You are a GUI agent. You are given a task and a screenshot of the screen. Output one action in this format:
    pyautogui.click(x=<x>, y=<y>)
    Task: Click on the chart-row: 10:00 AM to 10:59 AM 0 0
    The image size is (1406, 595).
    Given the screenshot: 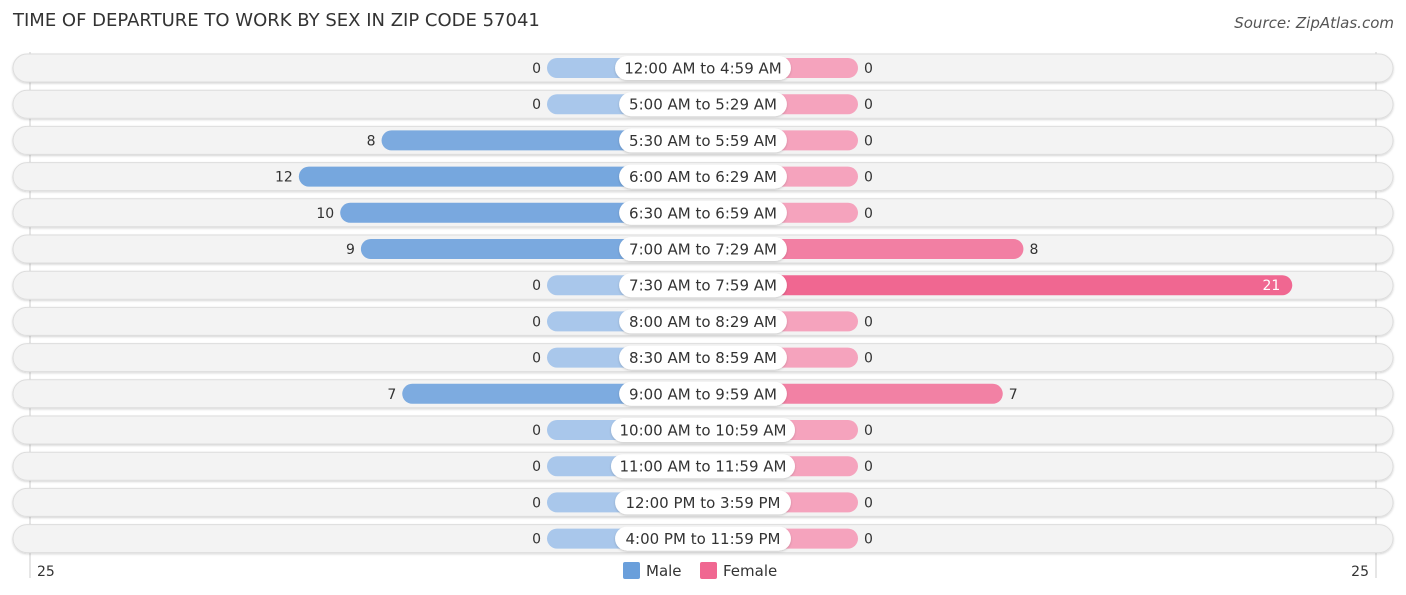 What is the action you would take?
    pyautogui.click(x=703, y=430)
    